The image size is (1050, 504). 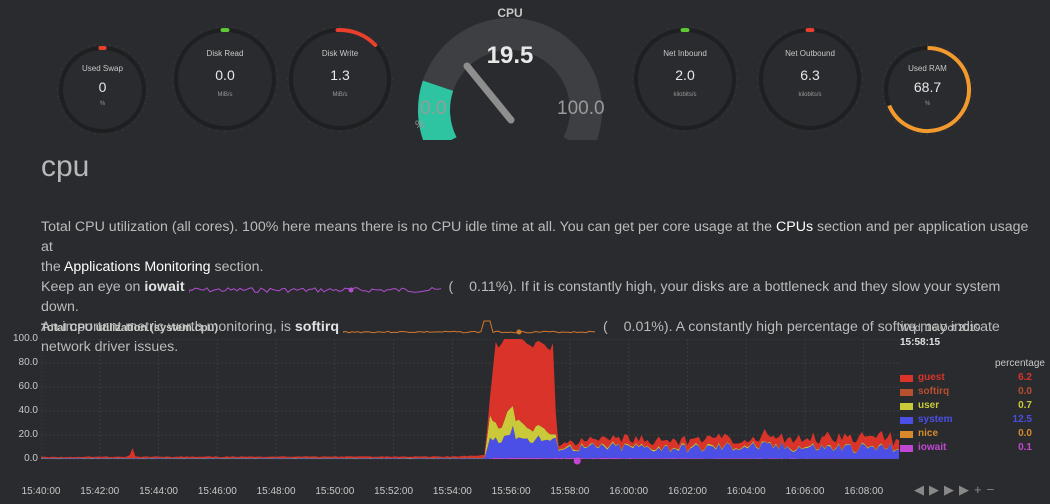 What do you see at coordinates (920, 342) in the screenshot?
I see `legend-time: 15:58:15` at bounding box center [920, 342].